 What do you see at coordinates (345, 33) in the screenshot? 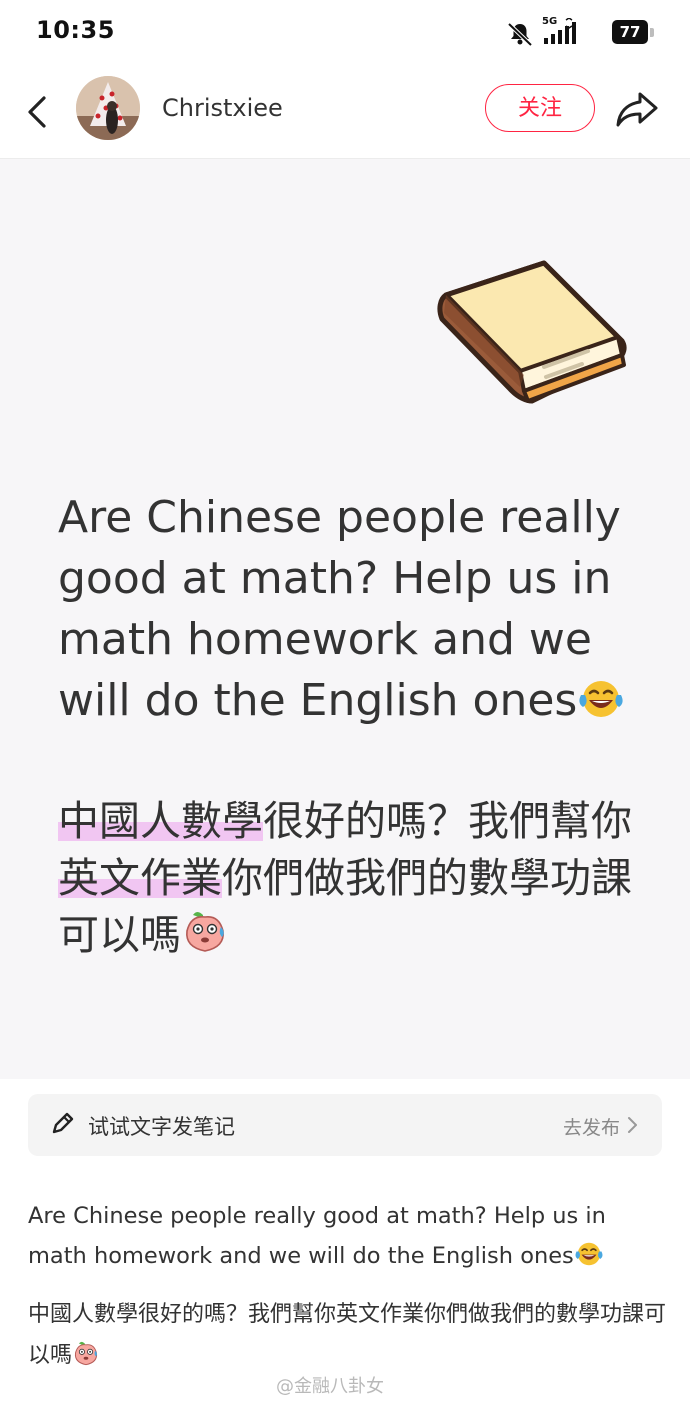
I see `status-bar: 10:35 5G 77` at bounding box center [345, 33].